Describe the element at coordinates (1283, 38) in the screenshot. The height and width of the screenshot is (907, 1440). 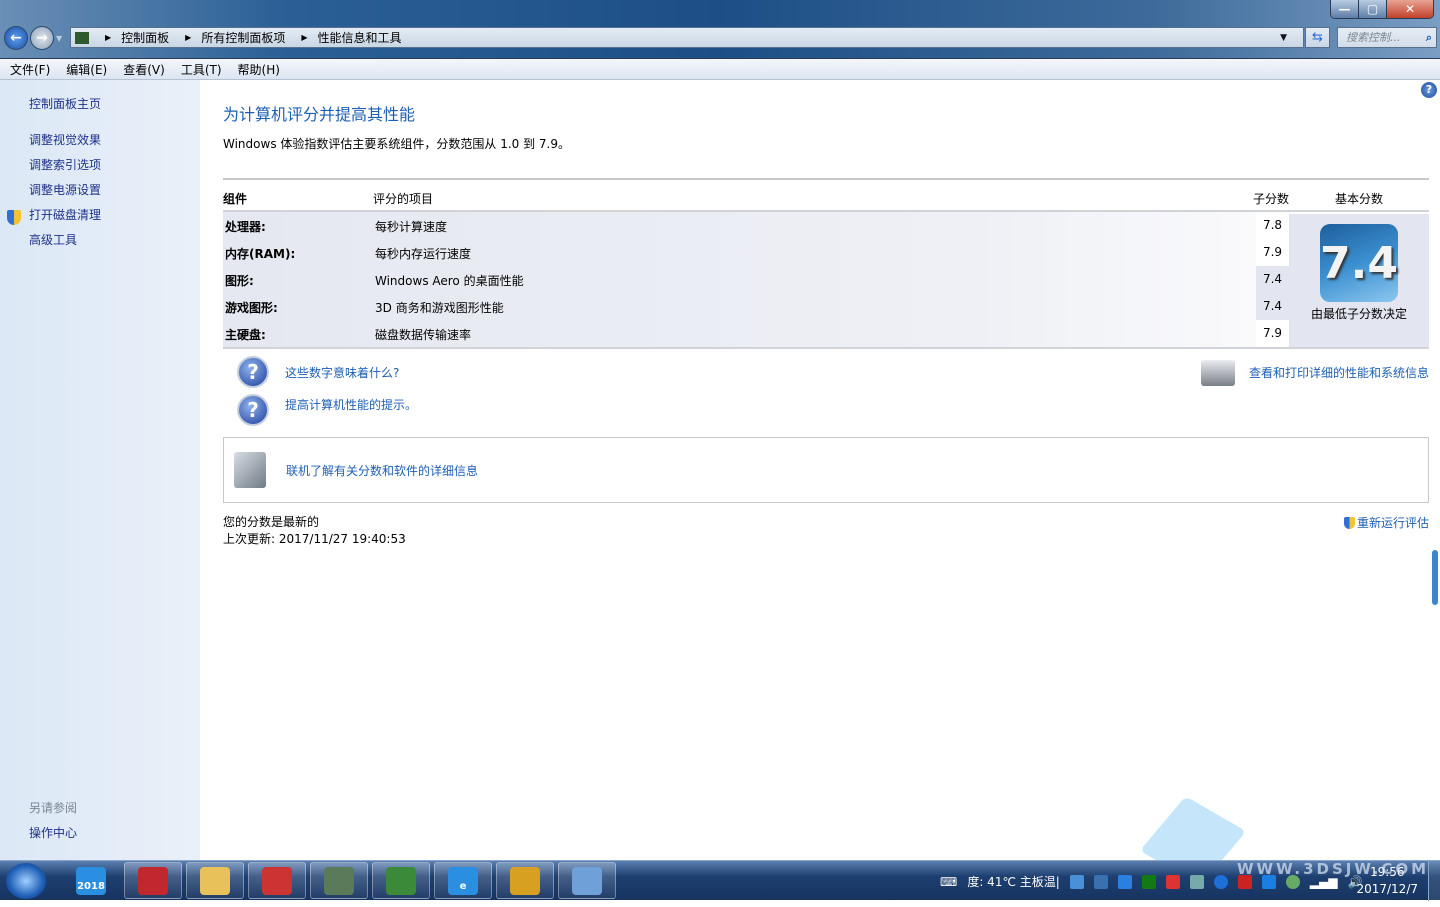
I see `address-dropdown-icon: ▼` at that location.